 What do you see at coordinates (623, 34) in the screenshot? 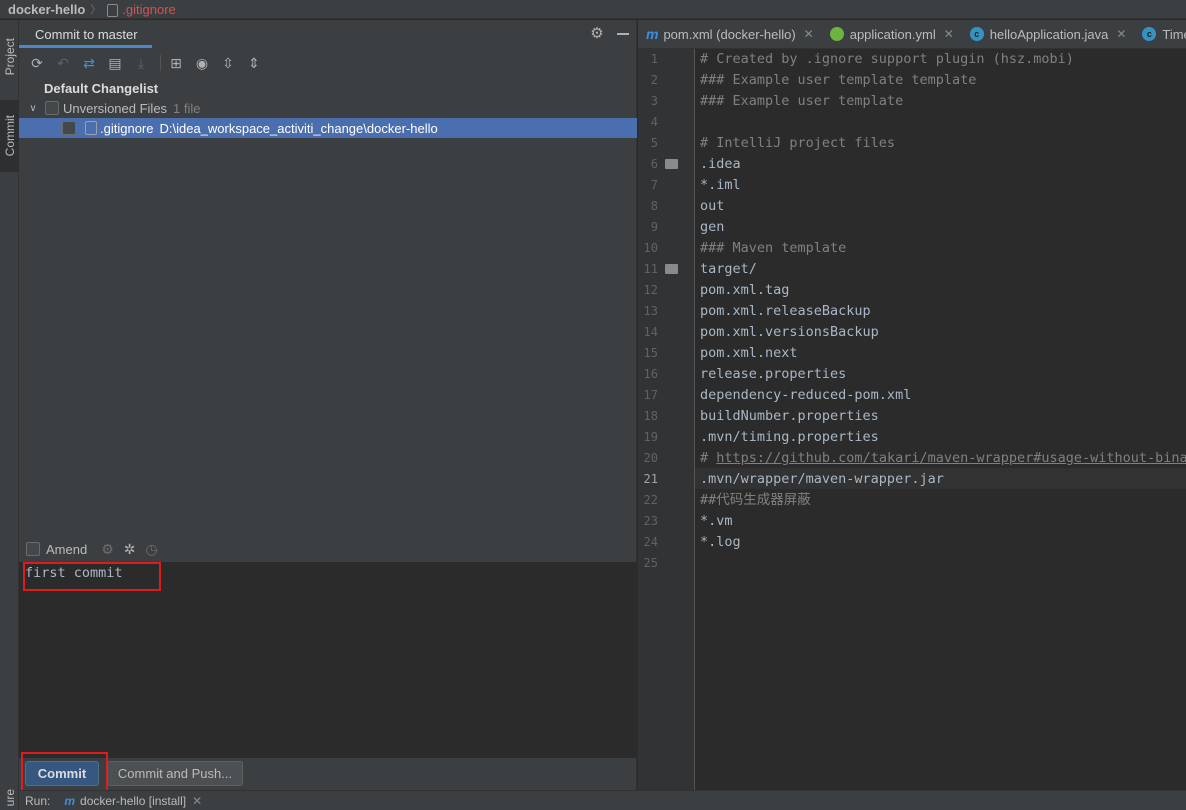
I see `minimize-icon` at bounding box center [623, 34].